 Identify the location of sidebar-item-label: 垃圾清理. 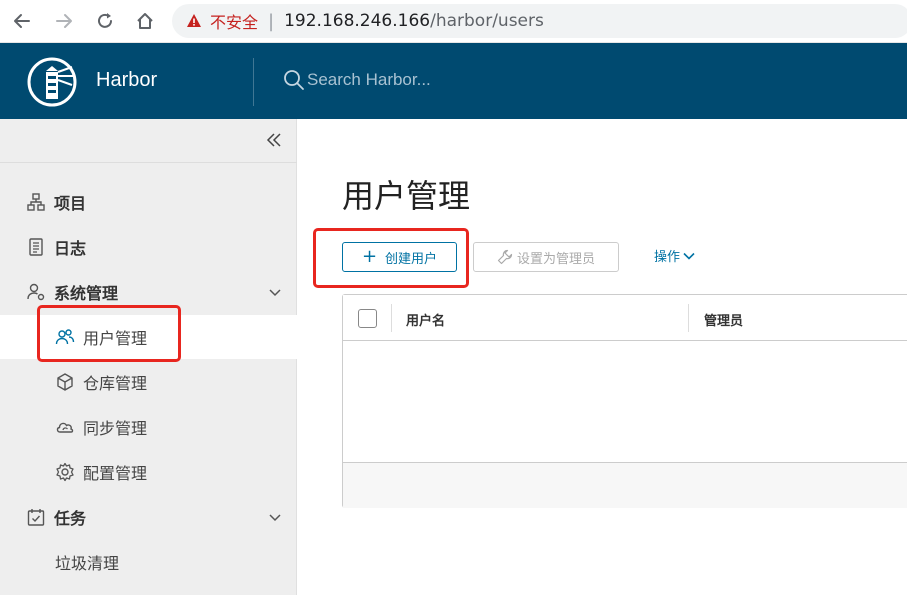
(87, 563).